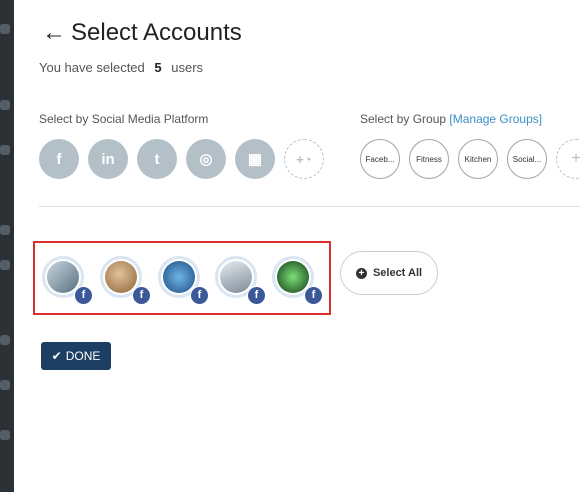 The image size is (580, 492). I want to click on group-section-label: Select by Group [Manage Groups], so click(451, 119).